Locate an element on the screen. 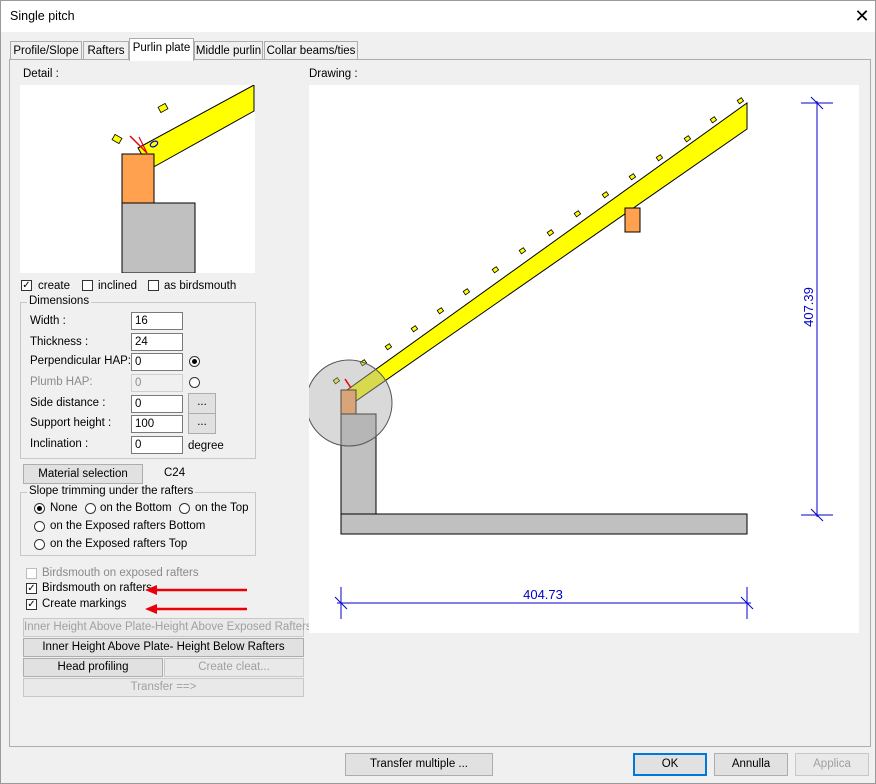  perpendicular-hap-input is located at coordinates (157, 362).